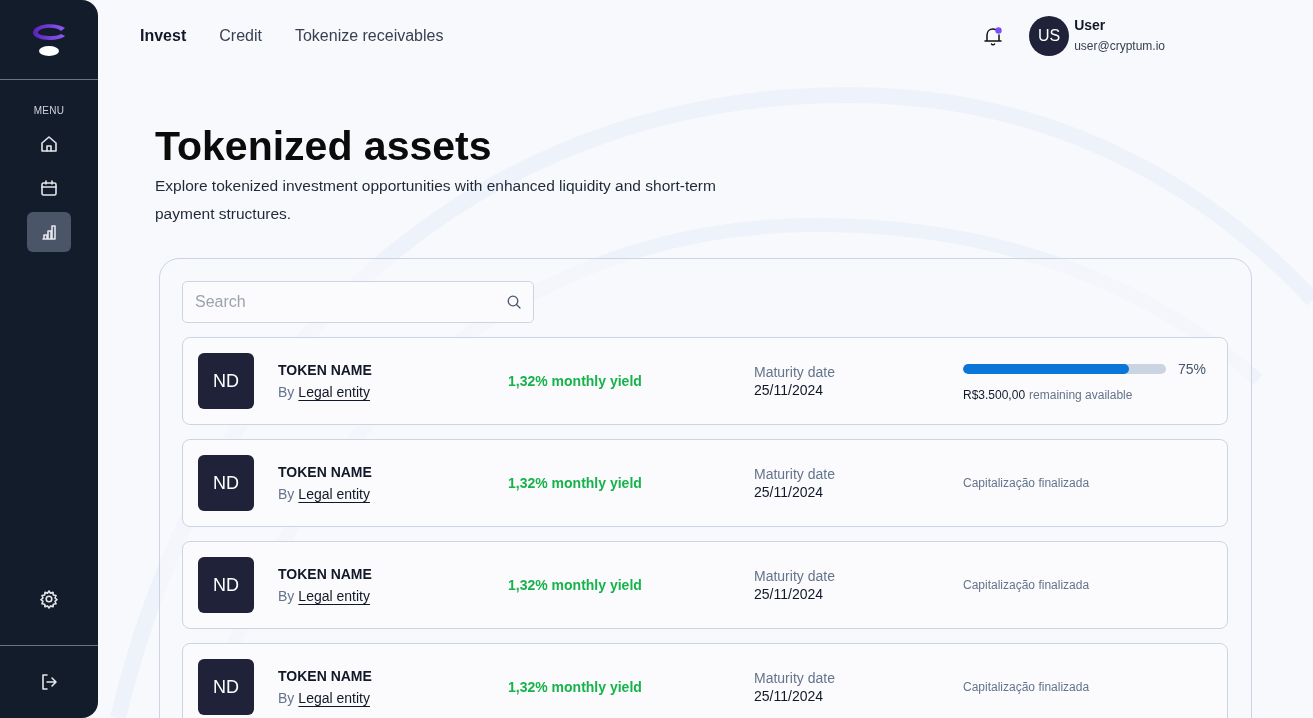 The width and height of the screenshot is (1313, 718). Describe the element at coordinates (358, 302) in the screenshot. I see `search-field: Search` at that location.